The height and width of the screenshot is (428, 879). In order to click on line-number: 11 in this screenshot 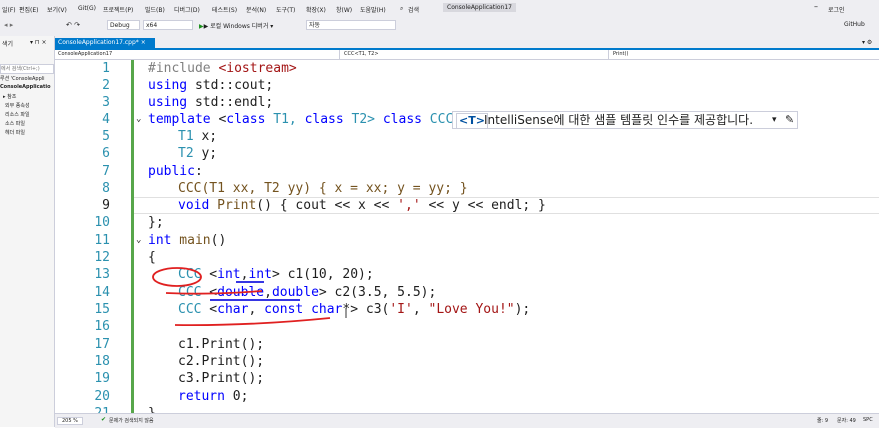, I will do `click(102, 240)`.